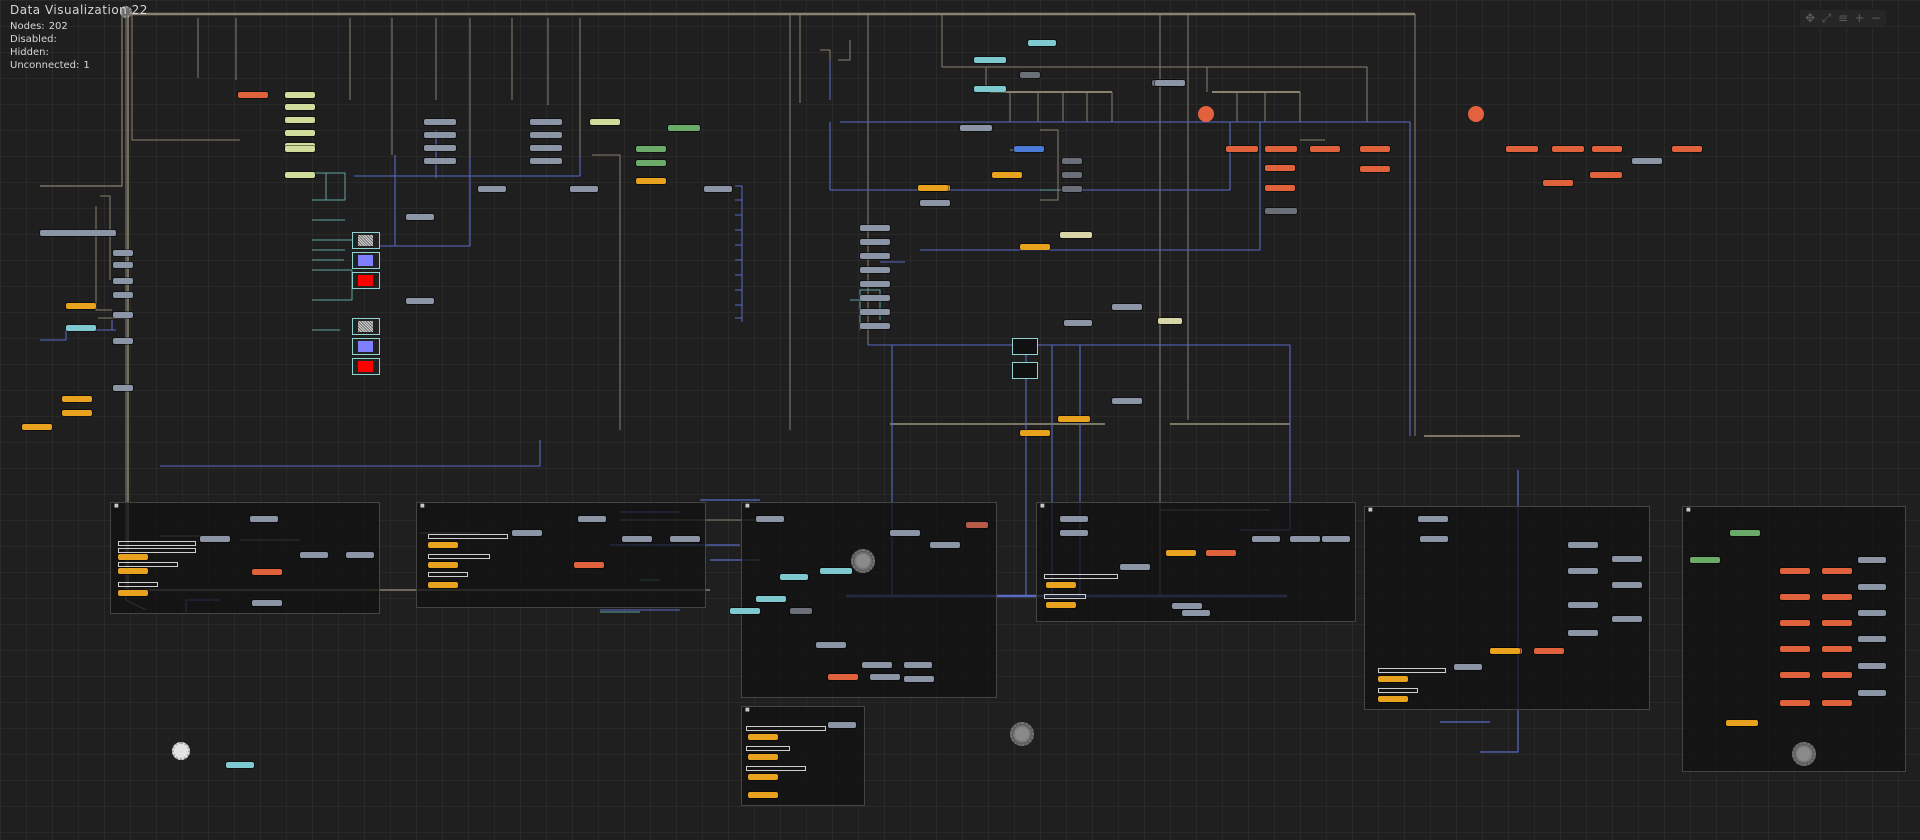 This screenshot has height=840, width=1920. What do you see at coordinates (245, 558) in the screenshot?
I see `node-group: ■` at bounding box center [245, 558].